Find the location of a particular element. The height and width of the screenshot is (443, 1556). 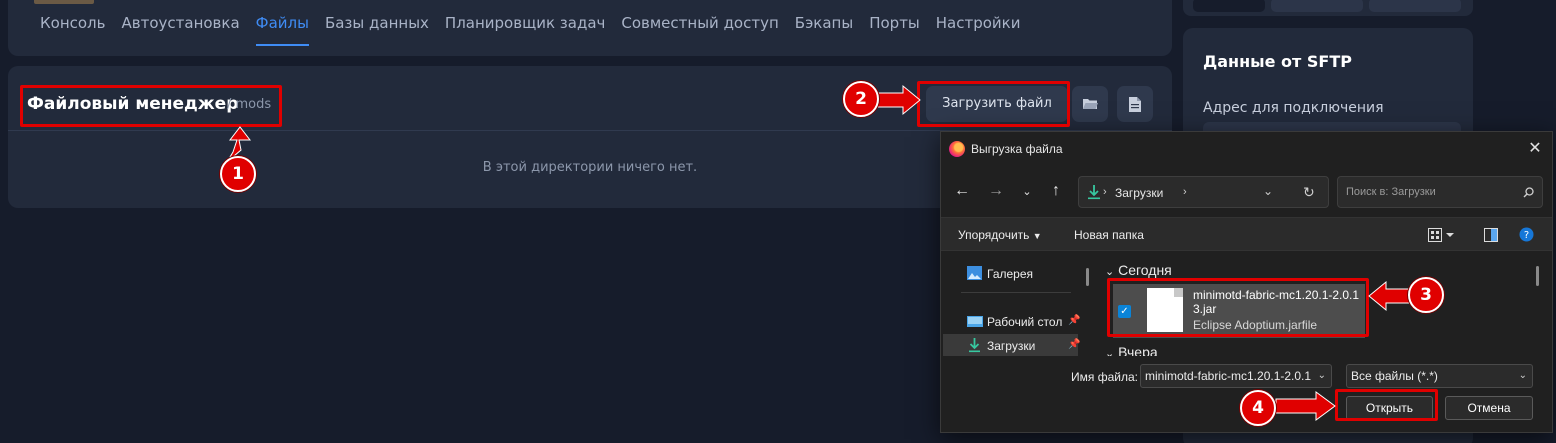

annotation-badge-1: 1 is located at coordinates (238, 174).